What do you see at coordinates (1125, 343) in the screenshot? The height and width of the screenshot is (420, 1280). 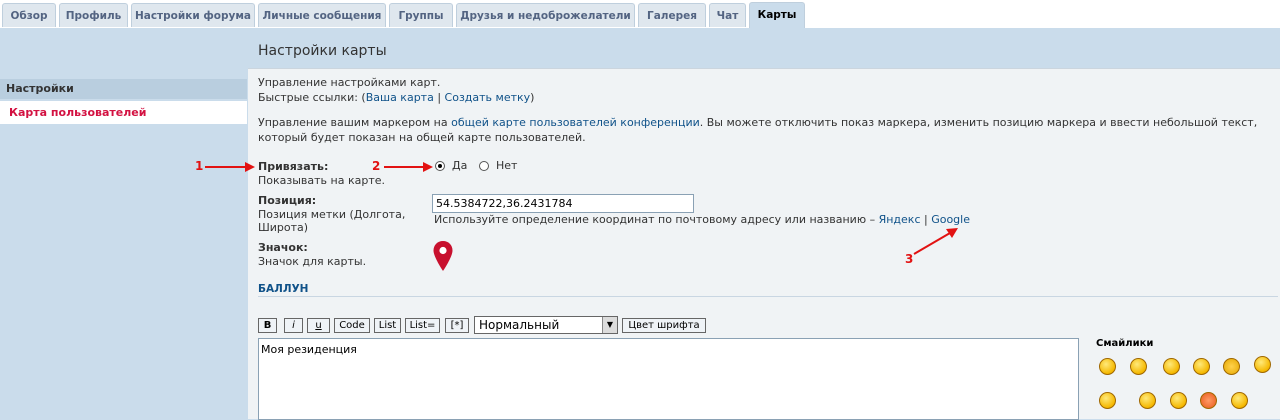 I see `smilies-title: Смайлики` at bounding box center [1125, 343].